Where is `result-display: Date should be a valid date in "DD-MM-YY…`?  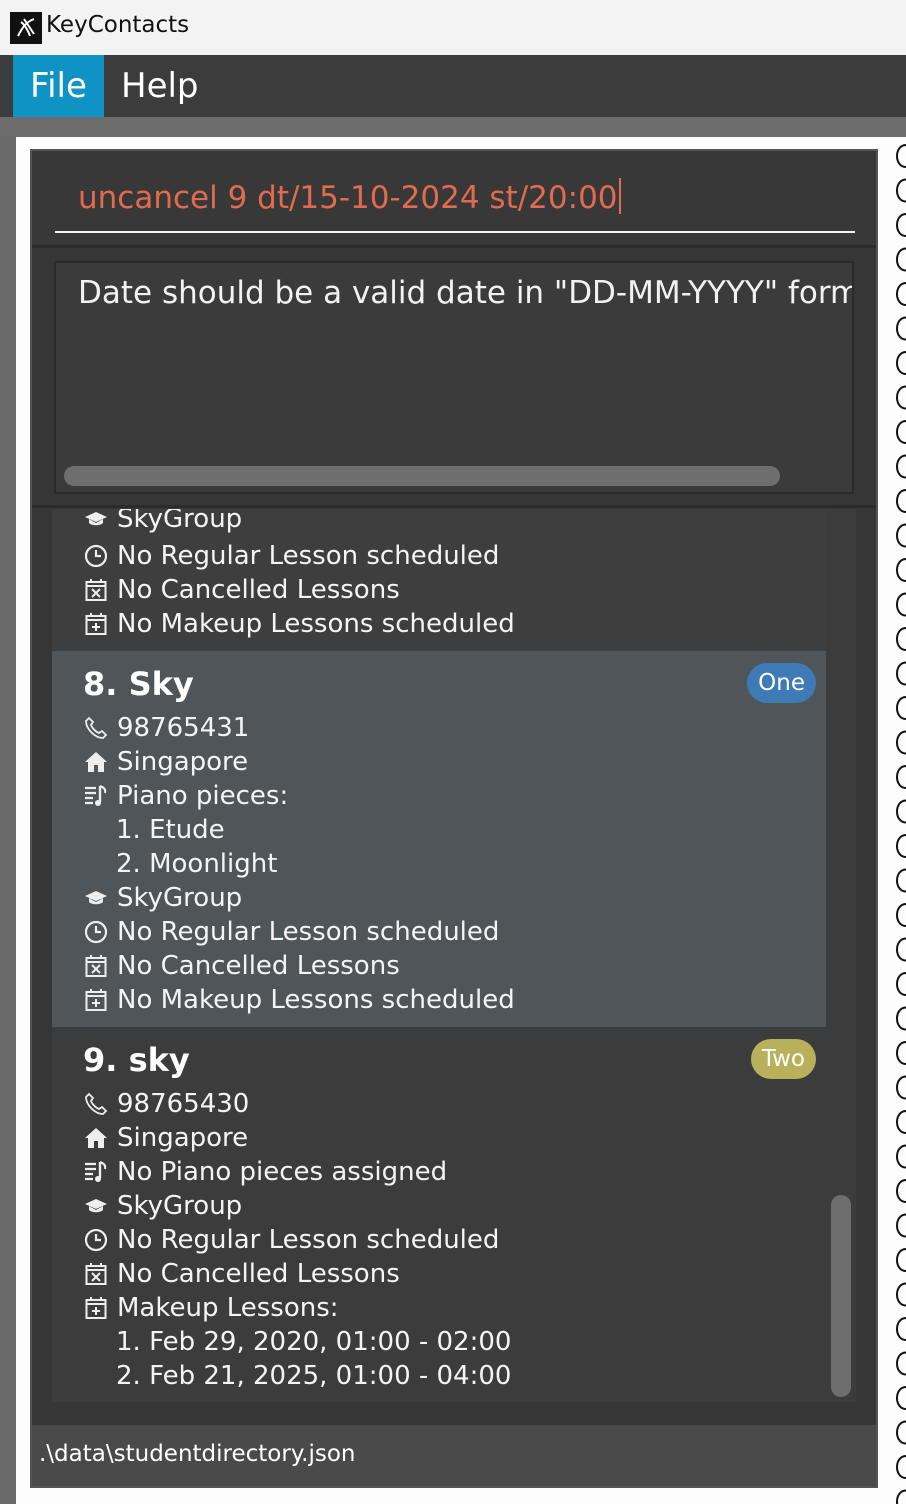
result-display: Date should be a valid date in "DD-MM-YY… is located at coordinates (454, 377).